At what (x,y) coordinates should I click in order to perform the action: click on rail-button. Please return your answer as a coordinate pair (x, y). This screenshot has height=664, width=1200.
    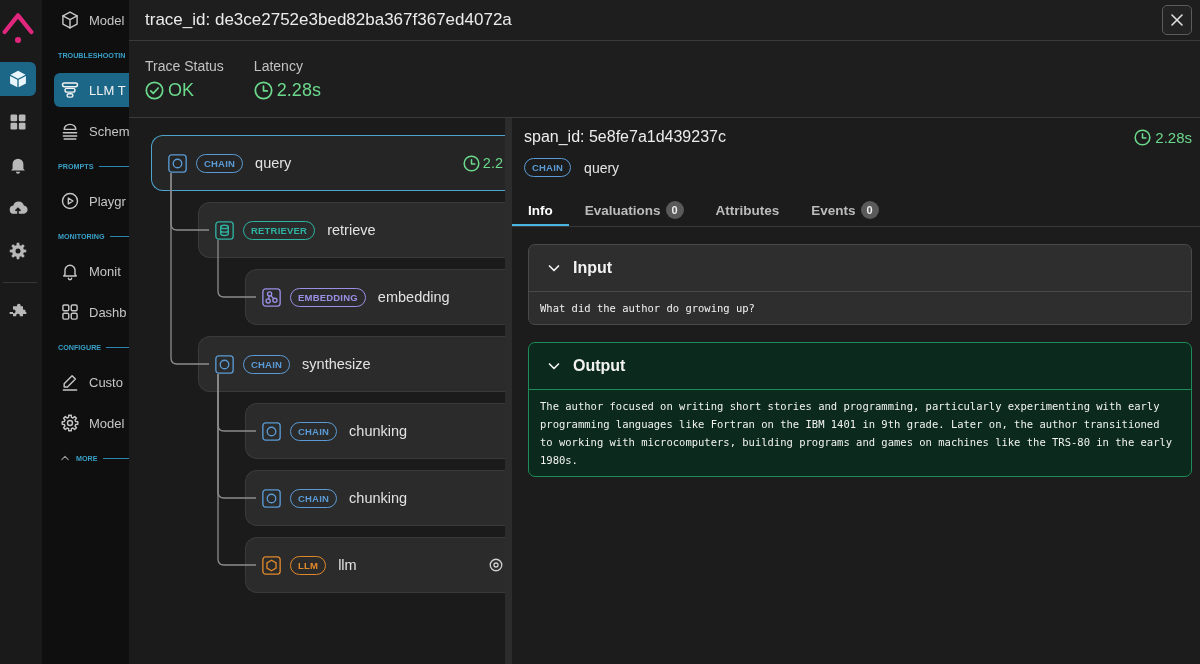
    Looking at the image, I should click on (18, 79).